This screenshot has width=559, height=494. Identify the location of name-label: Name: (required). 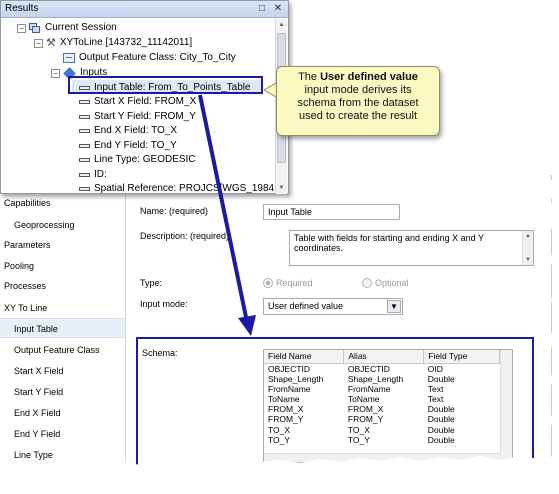
(174, 211).